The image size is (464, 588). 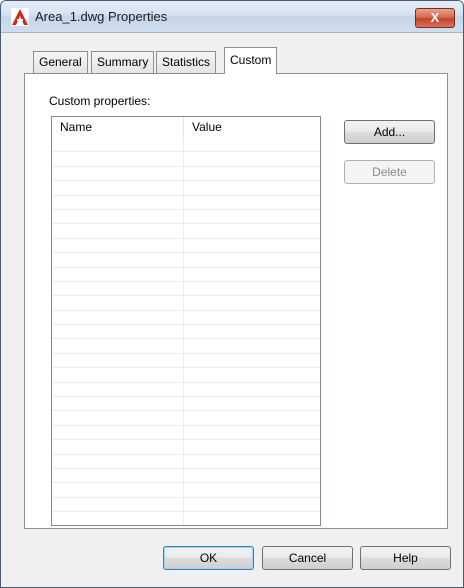 I want to click on ok-button: OK, so click(x=208, y=558).